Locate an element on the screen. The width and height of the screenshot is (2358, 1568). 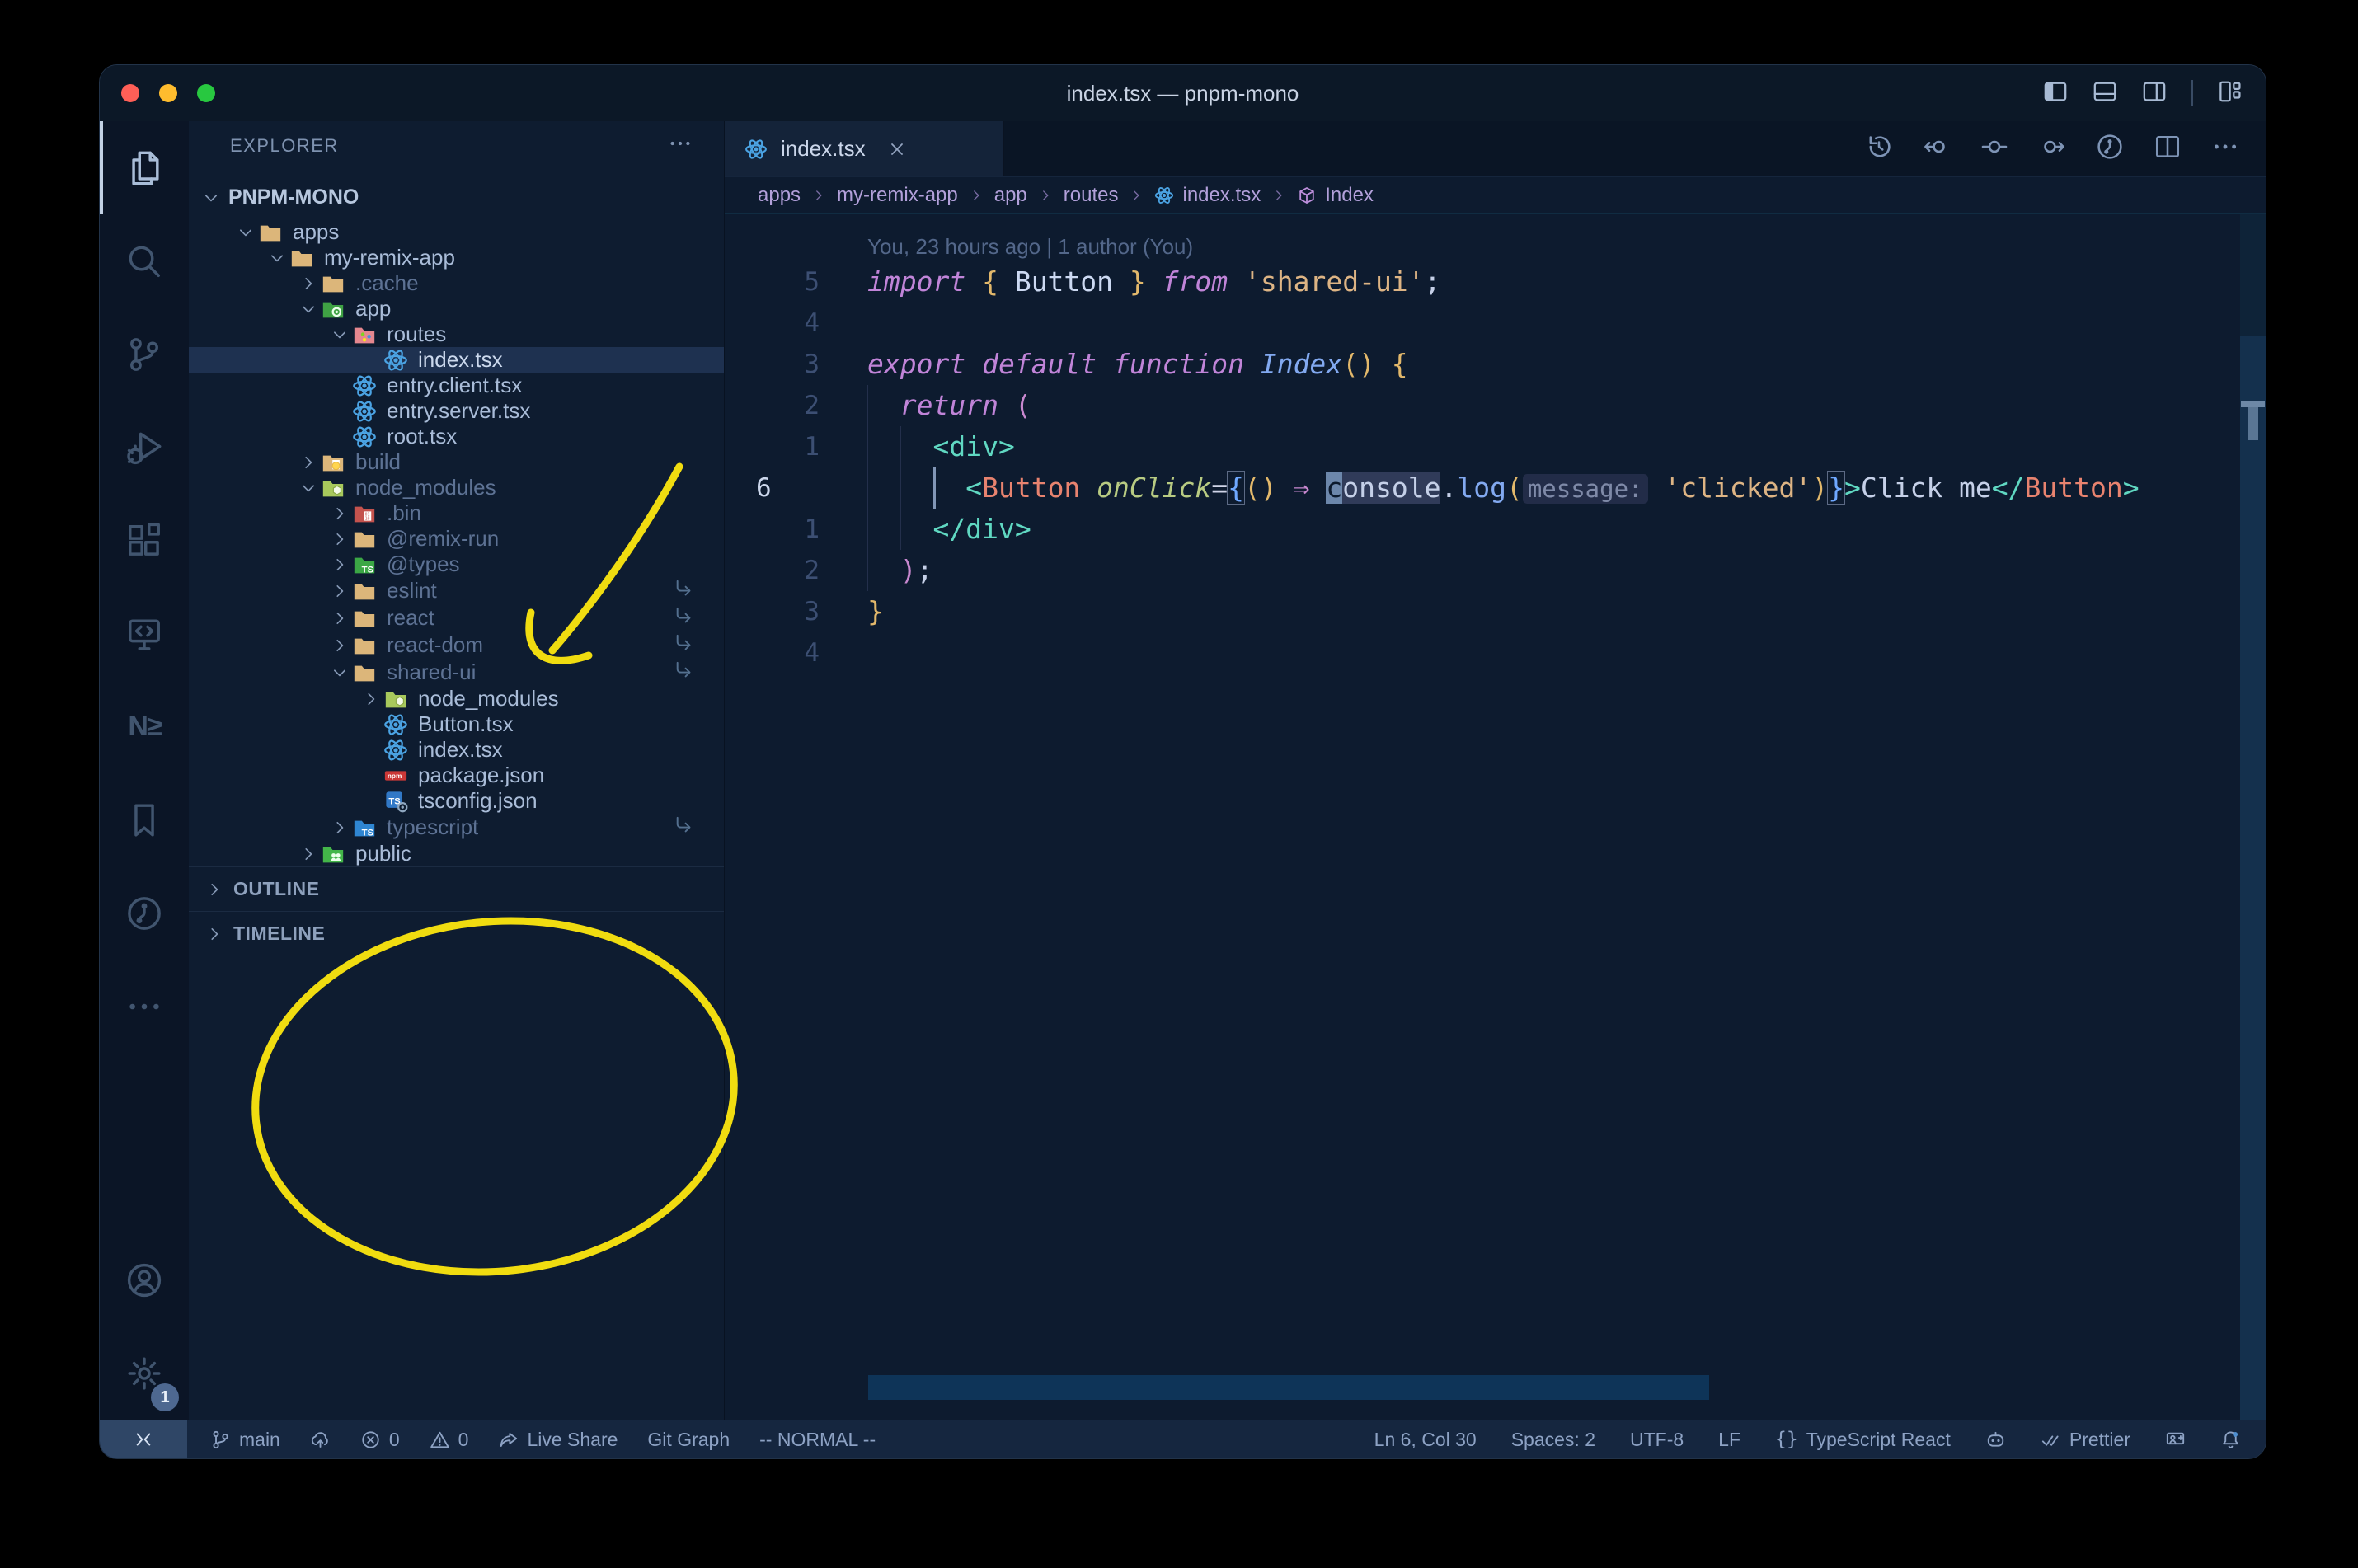
status-item-live-share: Live Share is located at coordinates (558, 1440).